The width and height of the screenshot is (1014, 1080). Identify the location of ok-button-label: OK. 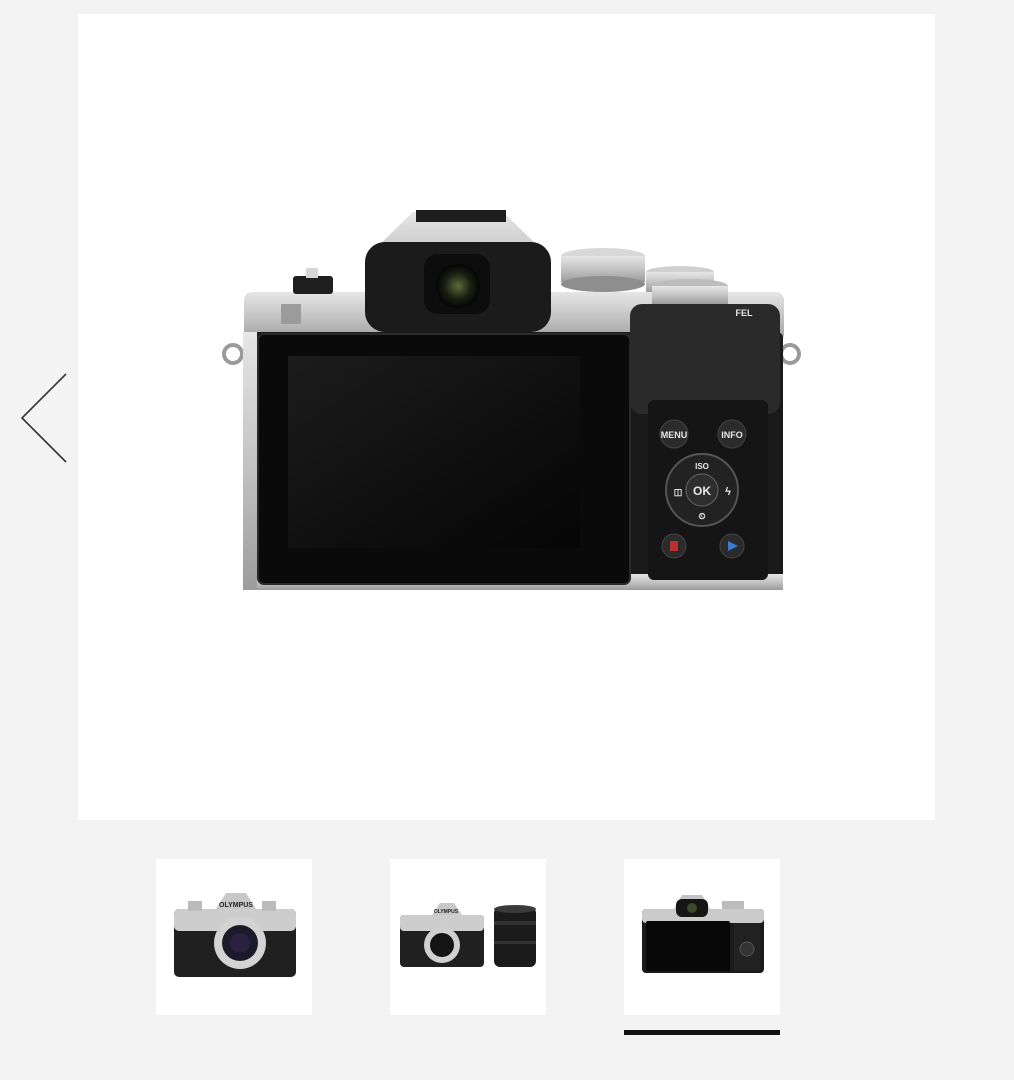
(702, 491).